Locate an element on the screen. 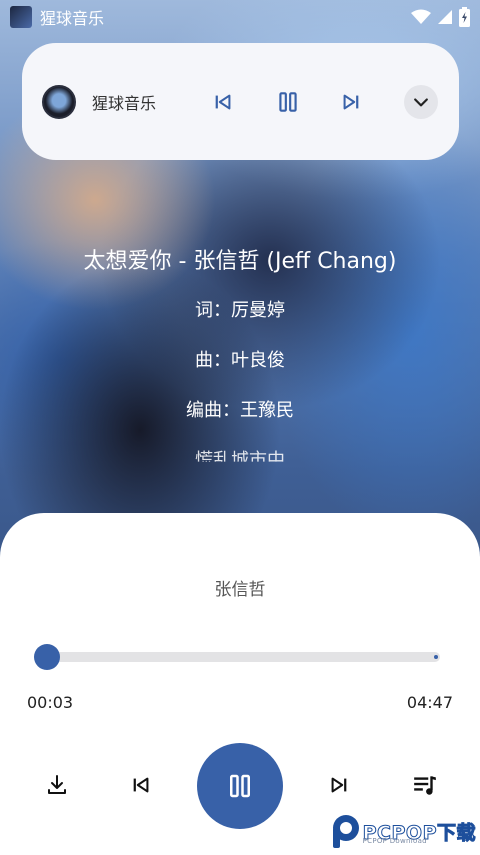  mini-player-card: 猩球音乐 is located at coordinates (240, 101).